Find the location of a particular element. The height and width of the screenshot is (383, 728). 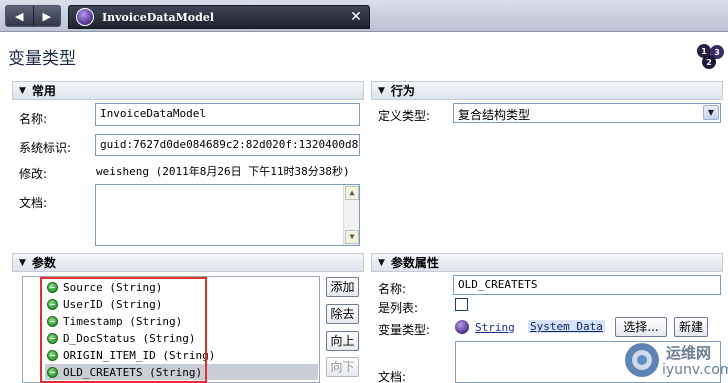

data-model-icon is located at coordinates (85, 17).